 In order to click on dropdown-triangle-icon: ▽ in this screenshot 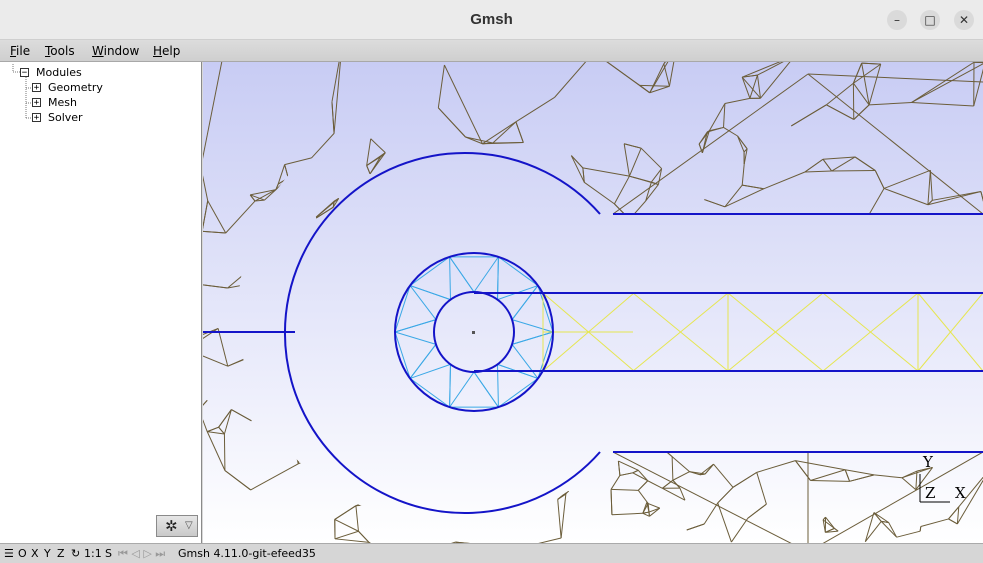, I will do `click(189, 525)`.